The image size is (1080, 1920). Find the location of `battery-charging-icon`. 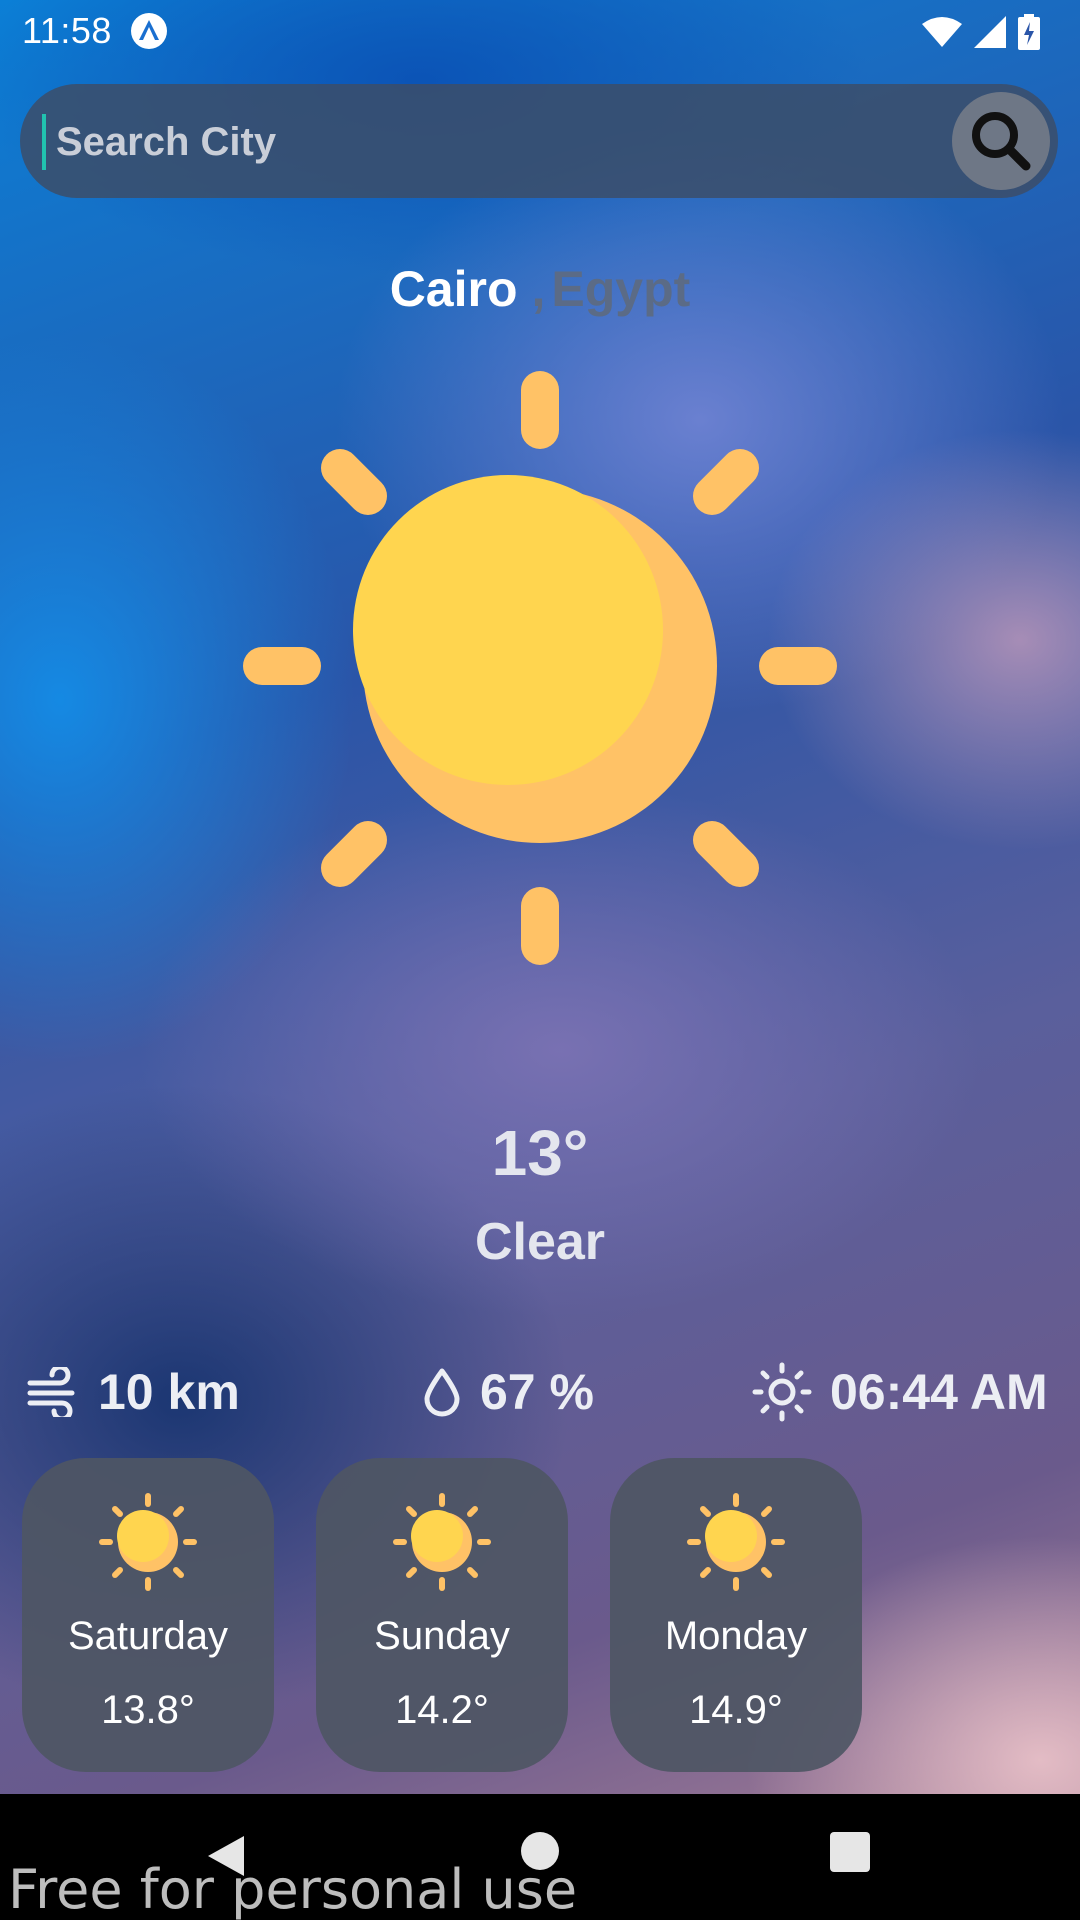

battery-charging-icon is located at coordinates (1029, 32).